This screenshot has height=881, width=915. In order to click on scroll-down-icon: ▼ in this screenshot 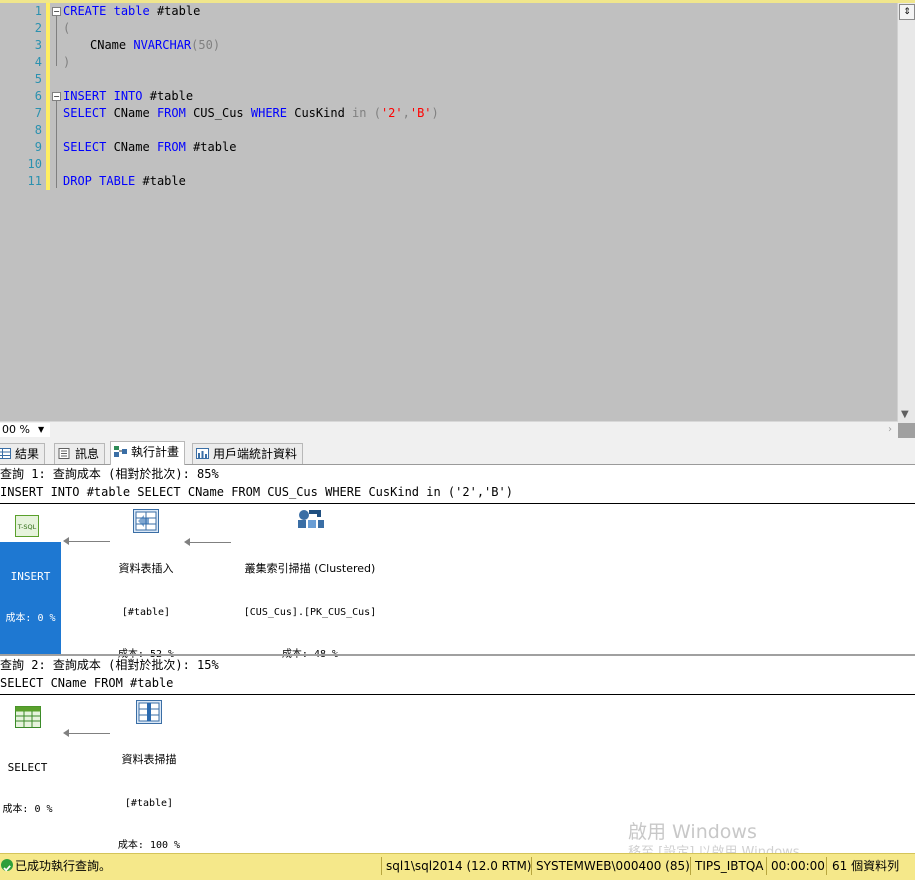, I will do `click(905, 414)`.